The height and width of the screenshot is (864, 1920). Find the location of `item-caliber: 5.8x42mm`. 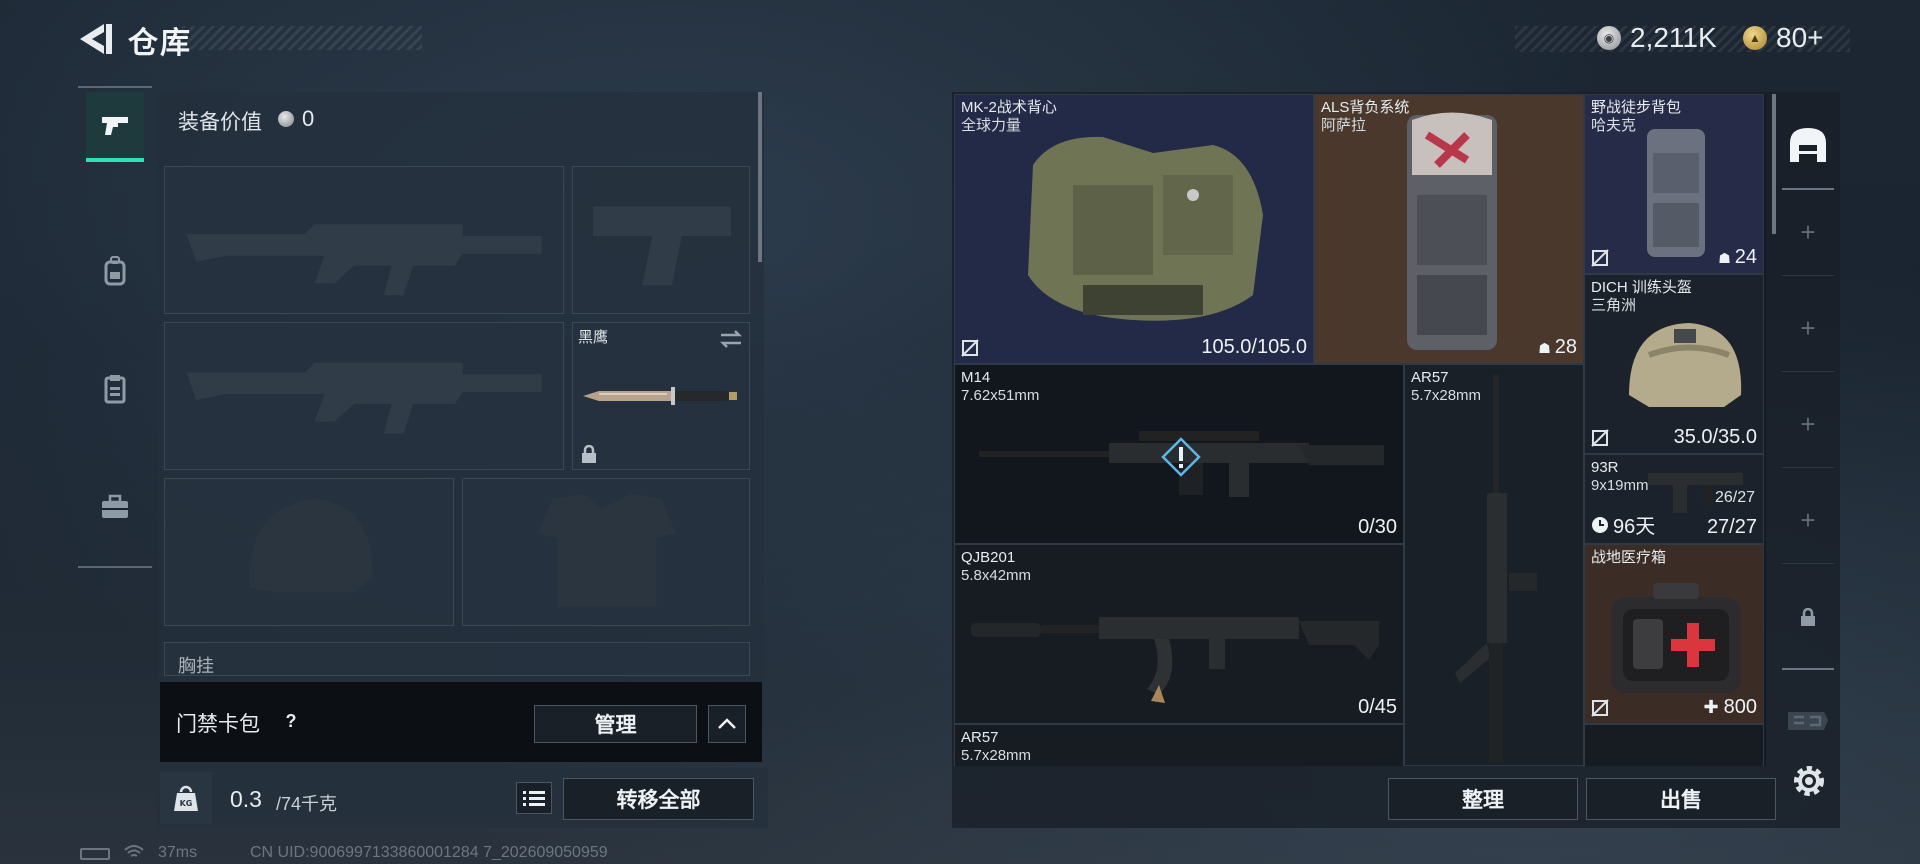

item-caliber: 5.8x42mm is located at coordinates (996, 575).